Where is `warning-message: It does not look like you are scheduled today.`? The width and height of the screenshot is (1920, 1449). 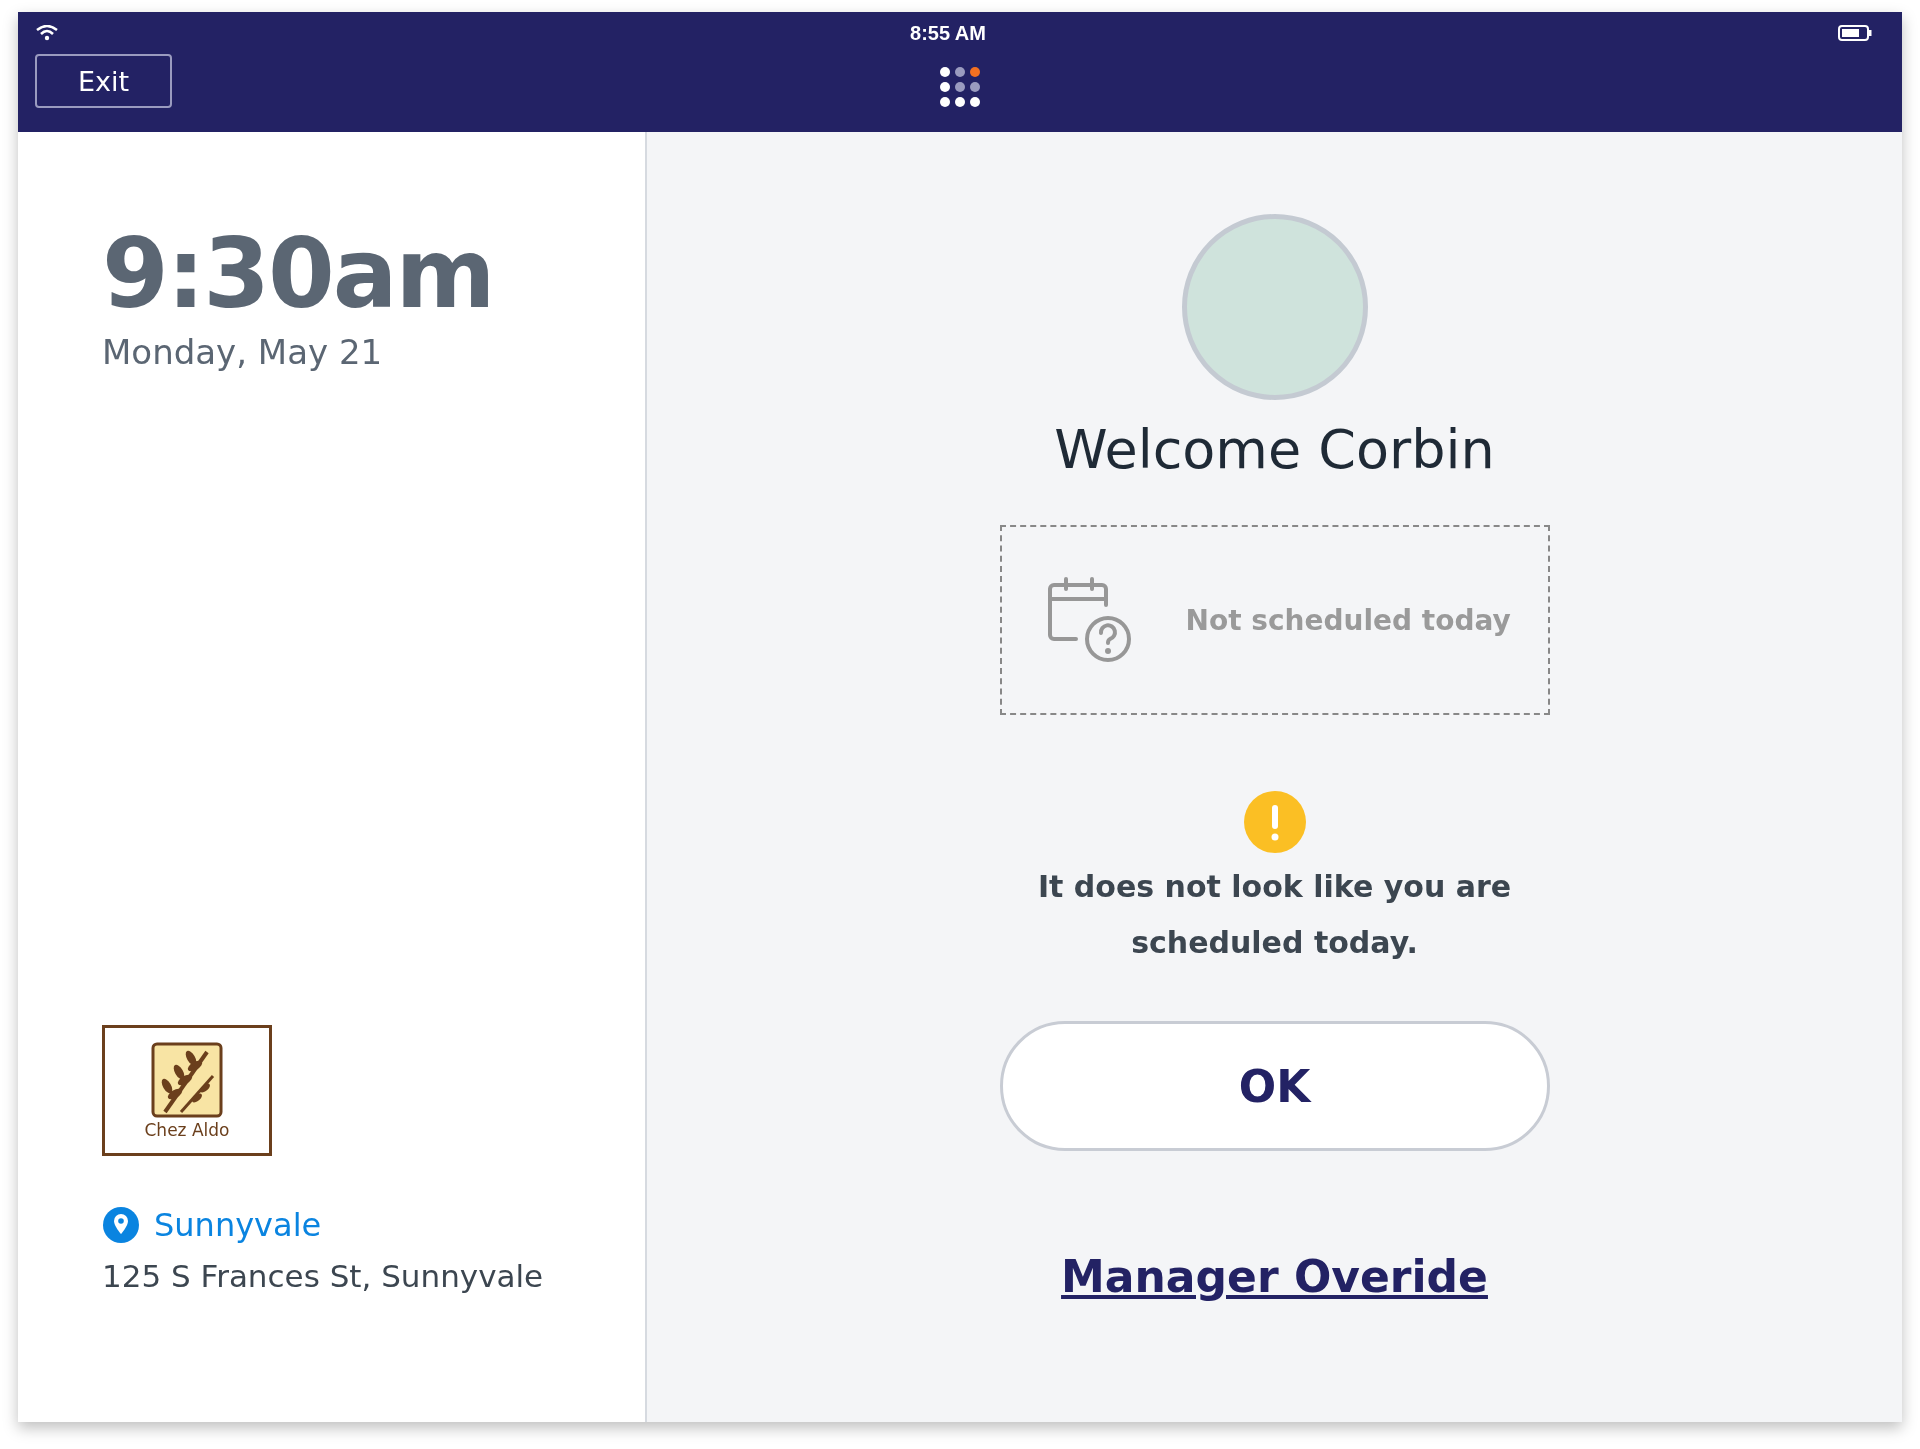 warning-message: It does not look like you are scheduled today. is located at coordinates (1274, 915).